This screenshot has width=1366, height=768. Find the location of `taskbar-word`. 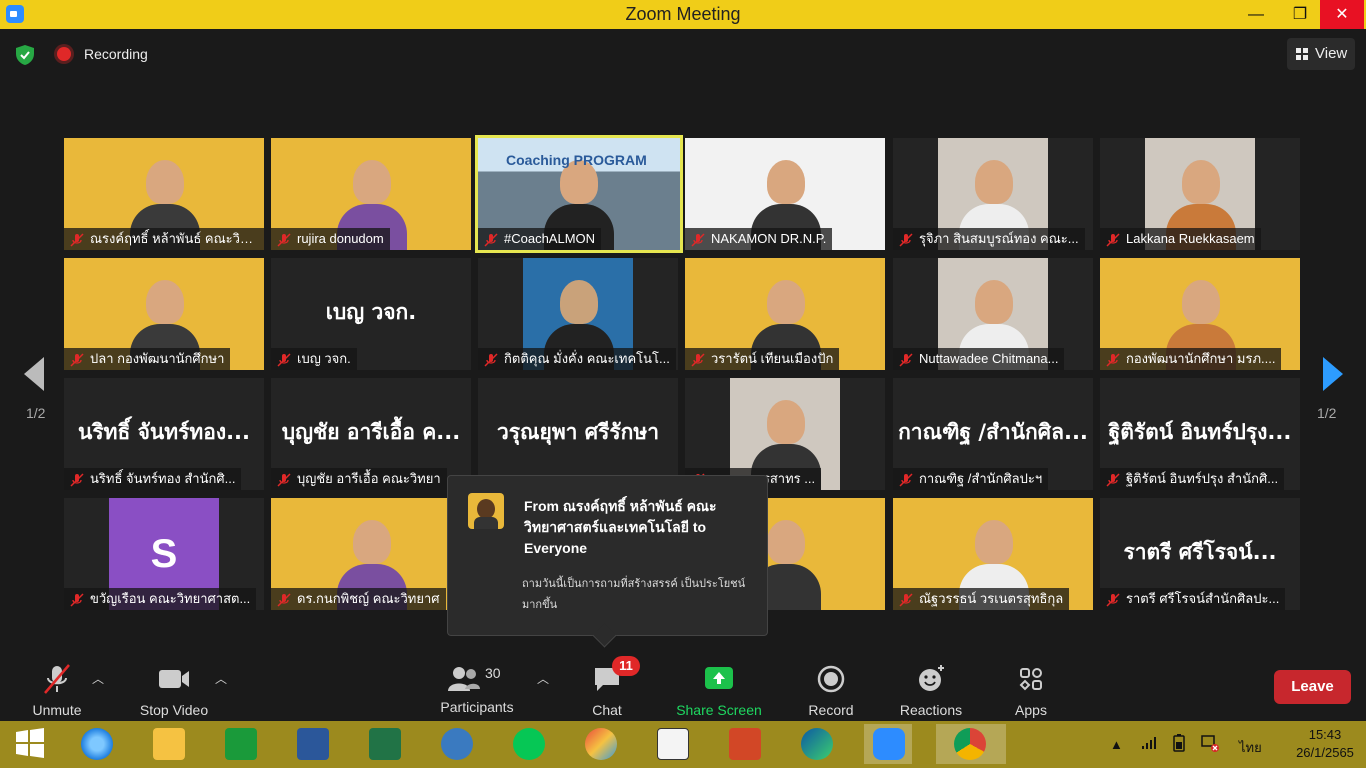

taskbar-word is located at coordinates (312, 744).